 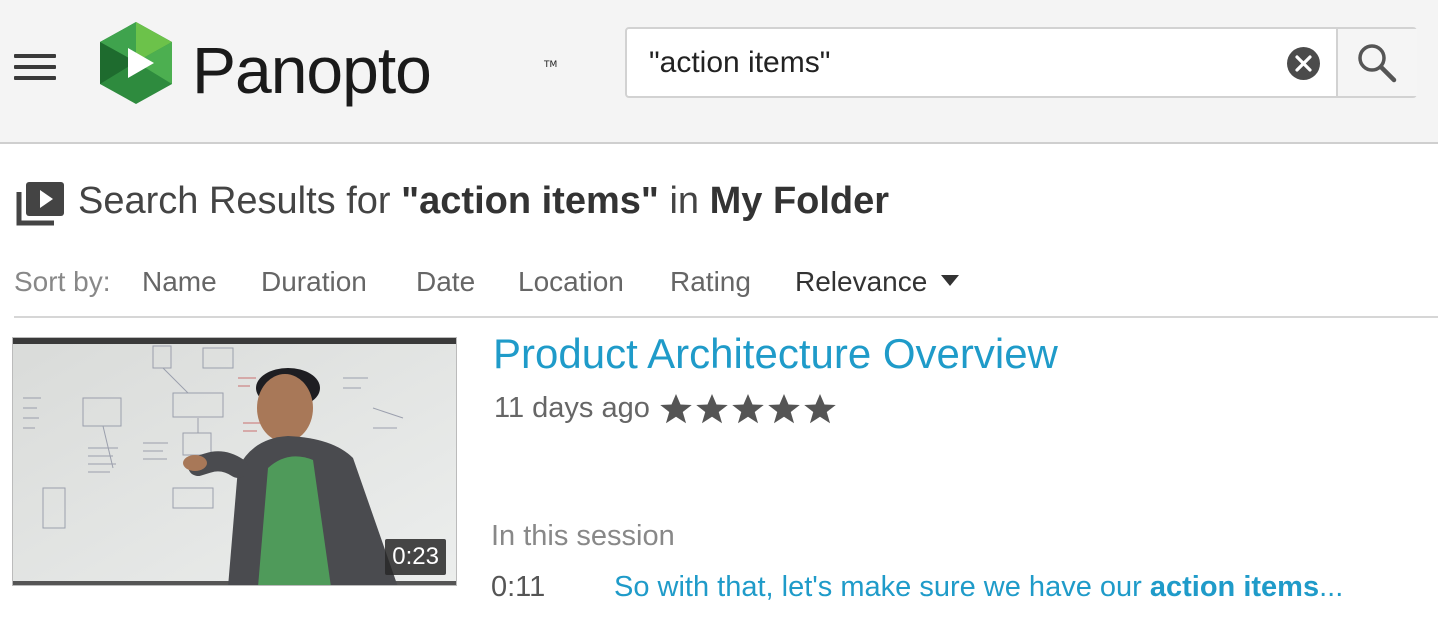 I want to click on in-session-label: In this session, so click(x=583, y=536).